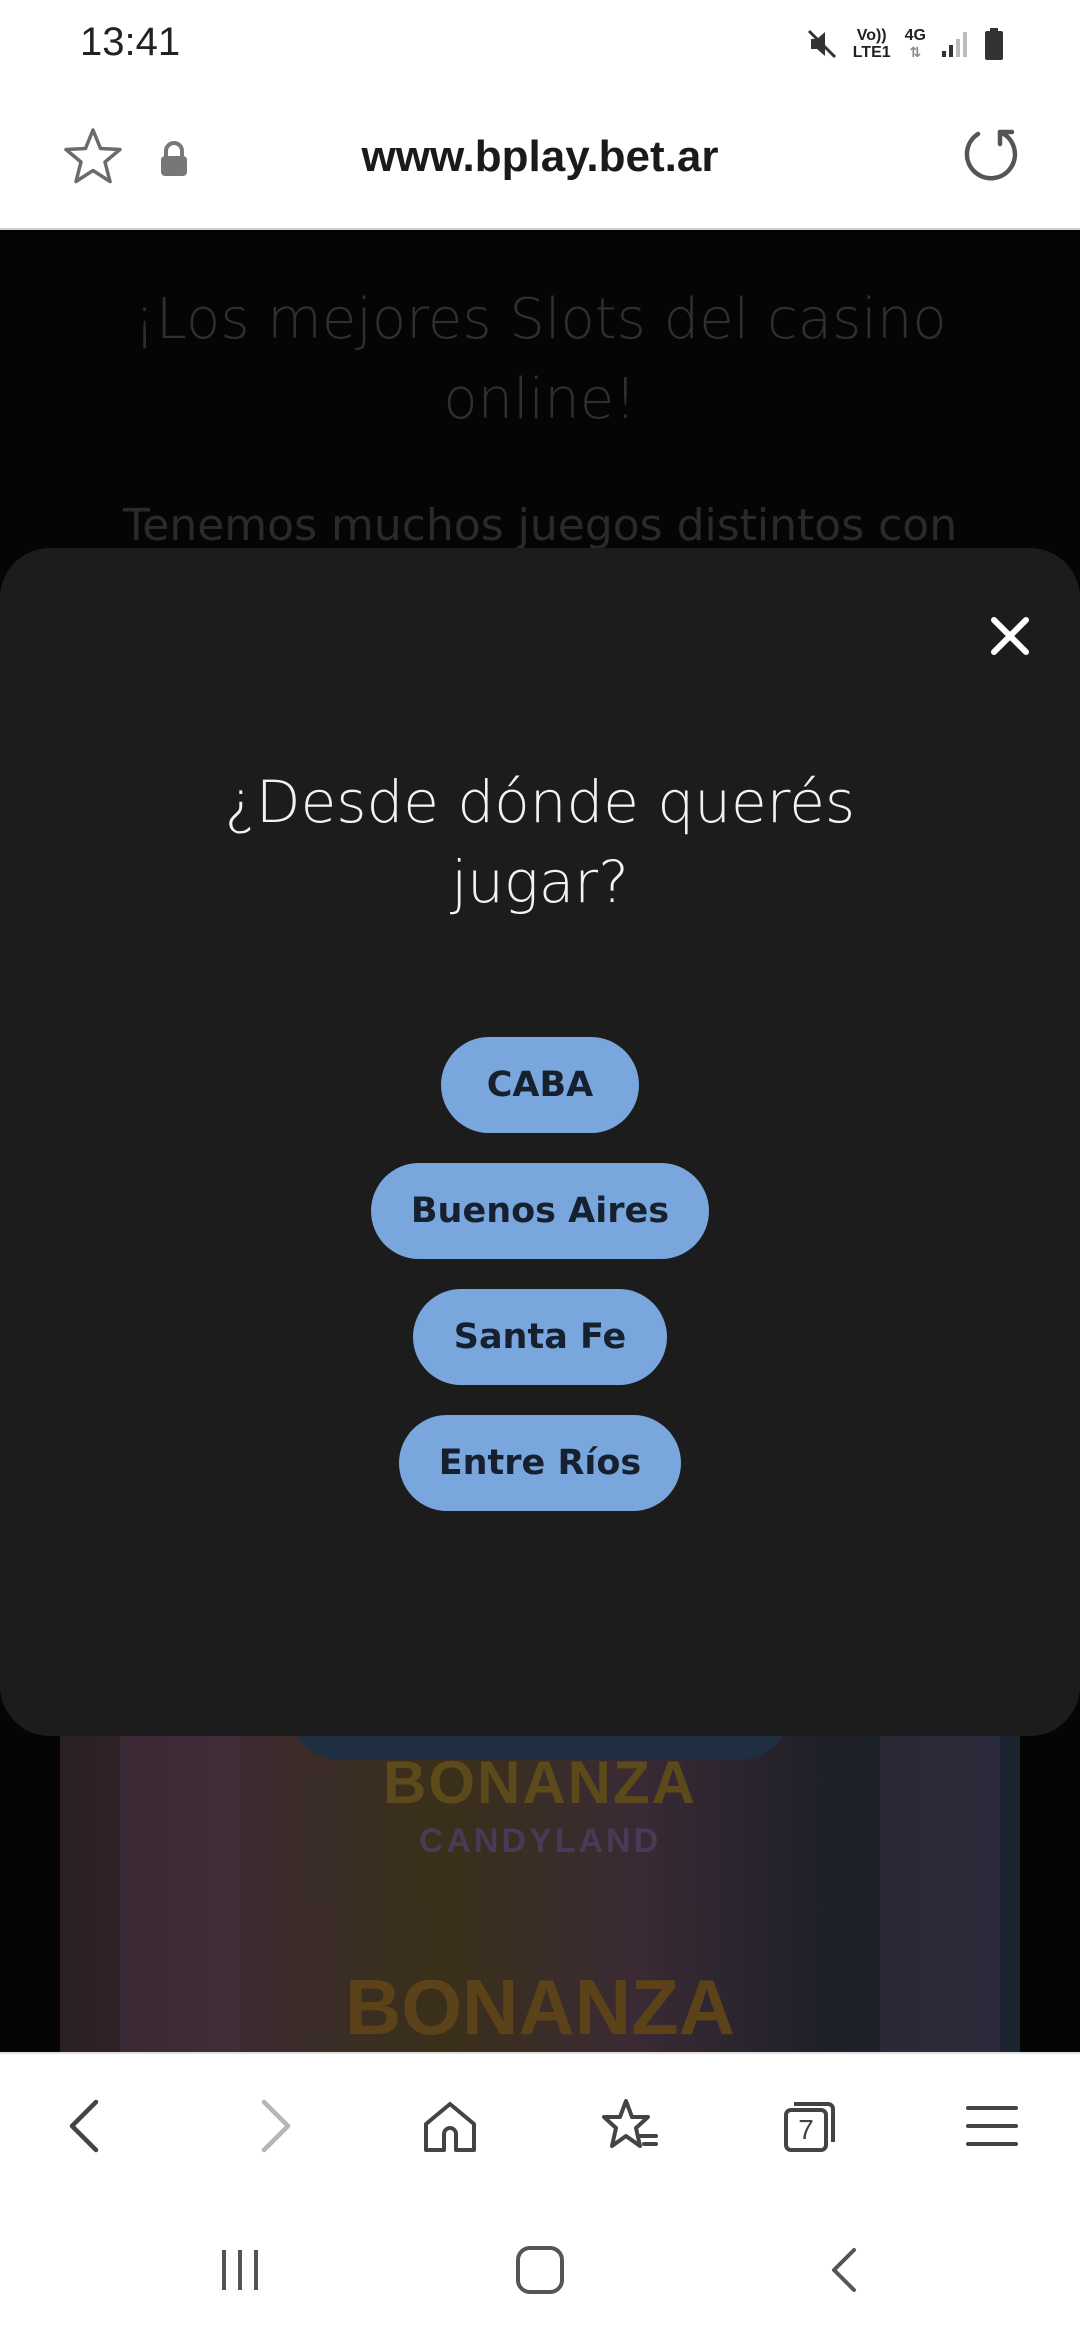 The image size is (1080, 2340). I want to click on region-button-caba: CABA, so click(540, 1085).